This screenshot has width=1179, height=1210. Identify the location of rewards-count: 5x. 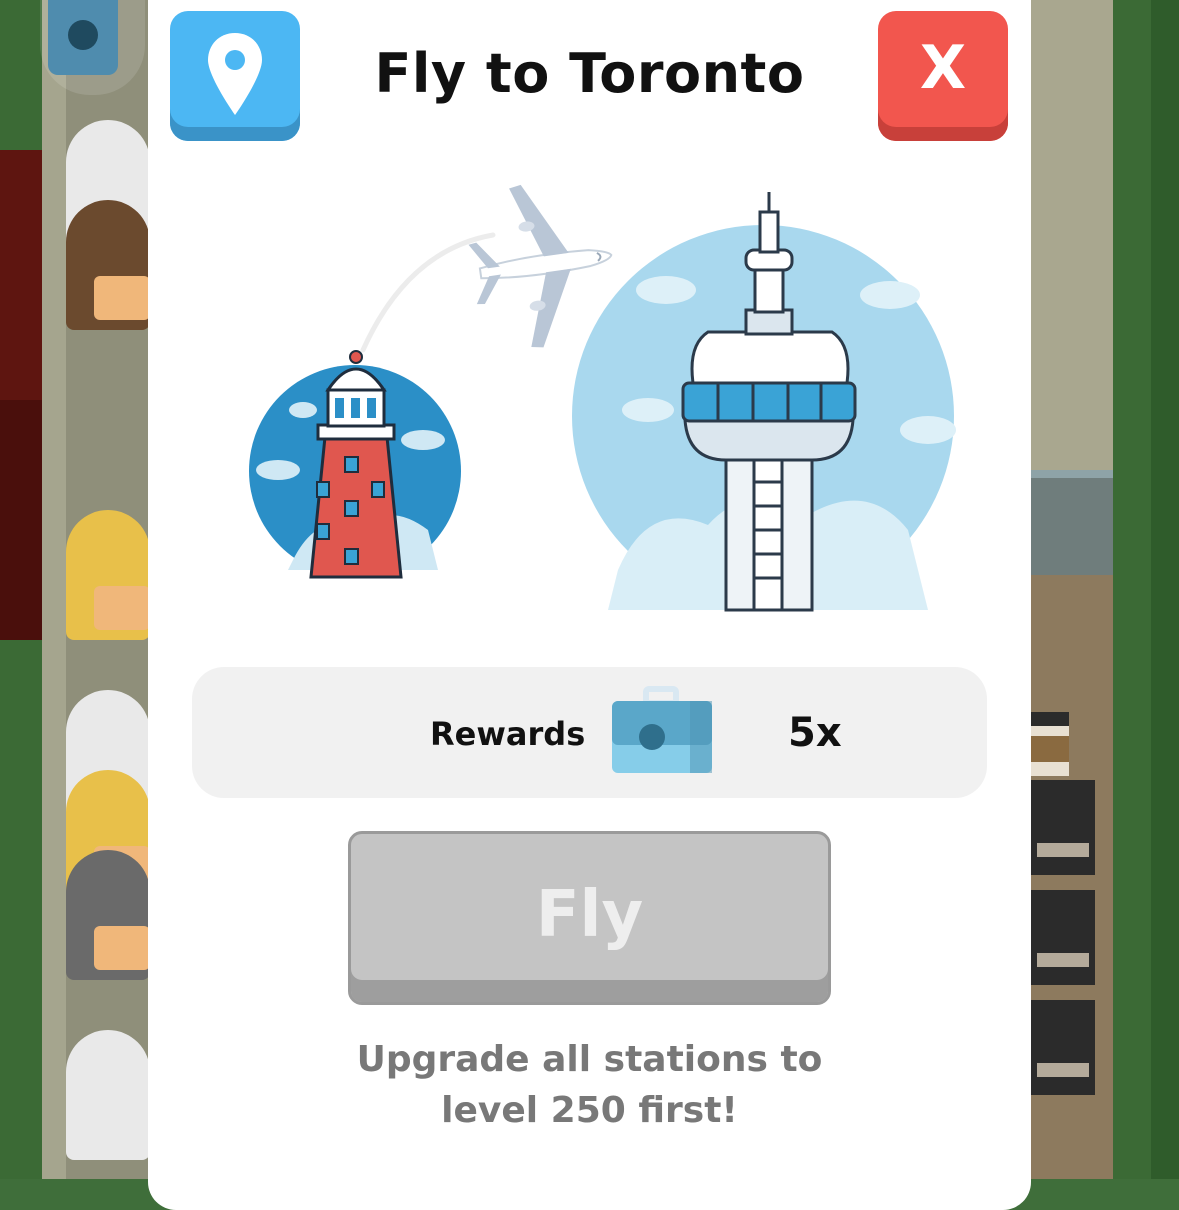
(815, 733).